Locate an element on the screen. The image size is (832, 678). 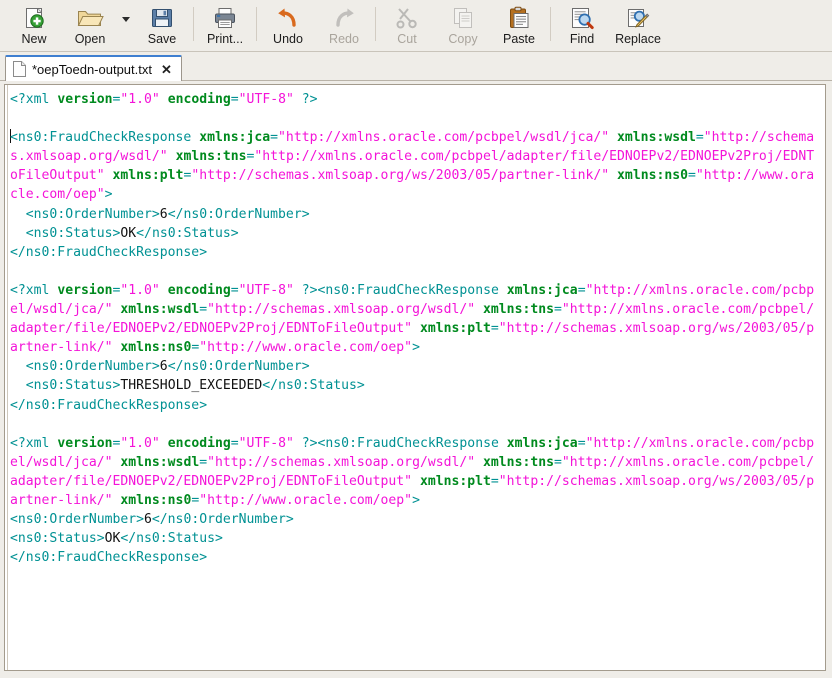
open-folder-icon is located at coordinates (90, 18).